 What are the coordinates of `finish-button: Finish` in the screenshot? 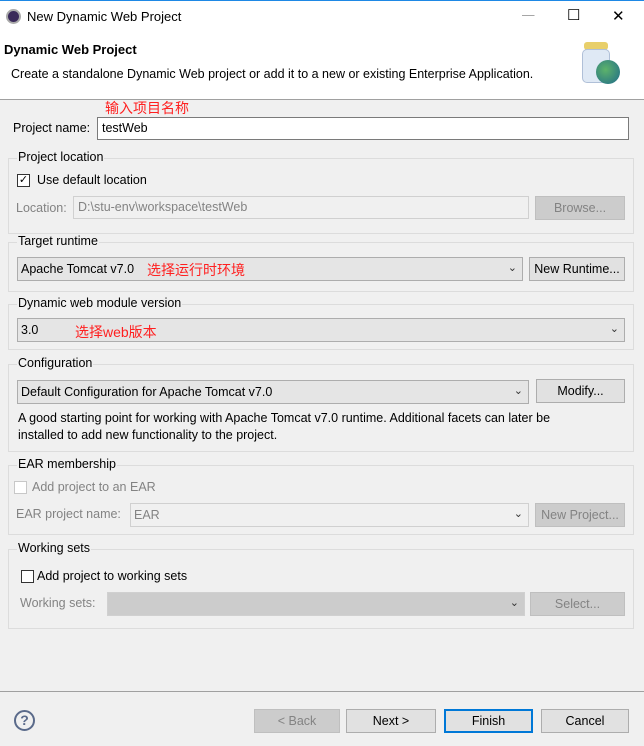 It's located at (488, 721).